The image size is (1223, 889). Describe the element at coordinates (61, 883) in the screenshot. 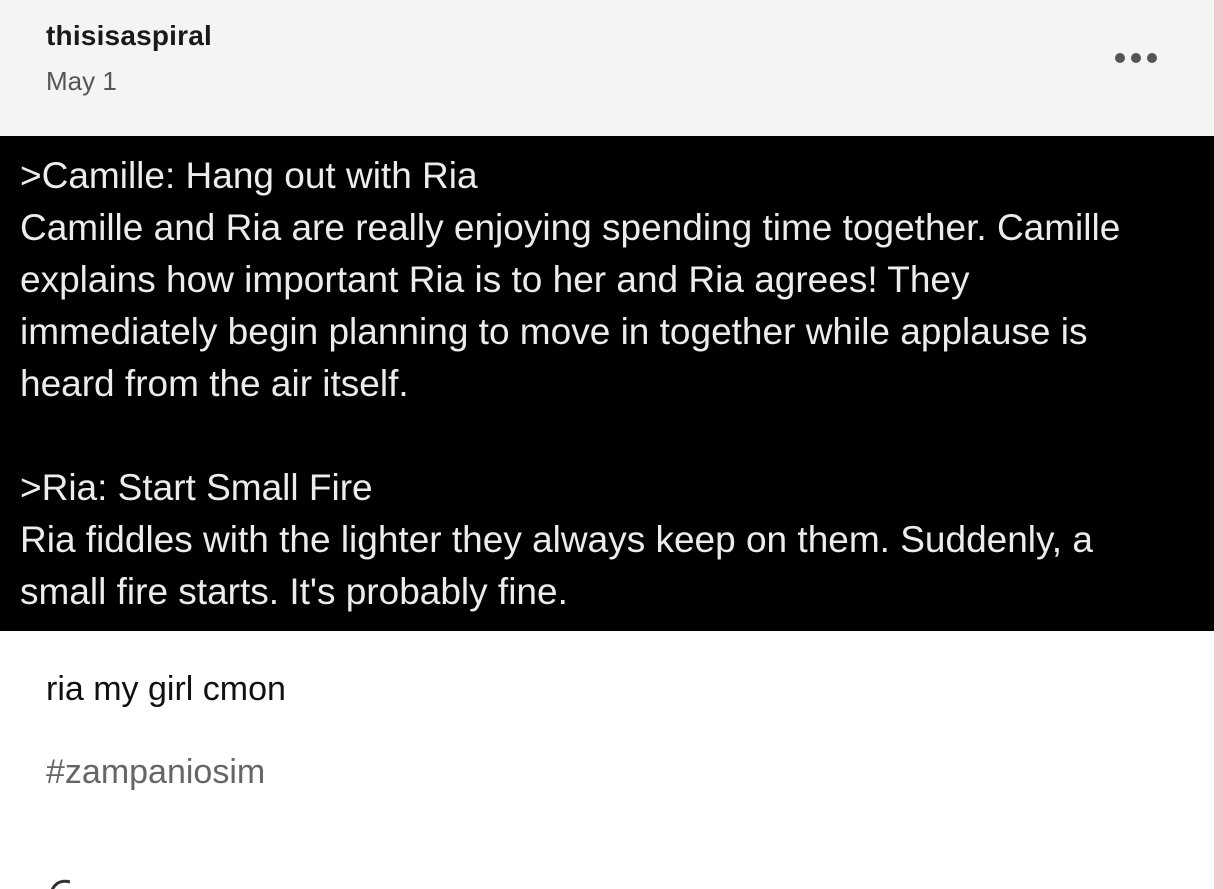

I see `share-icon` at that location.